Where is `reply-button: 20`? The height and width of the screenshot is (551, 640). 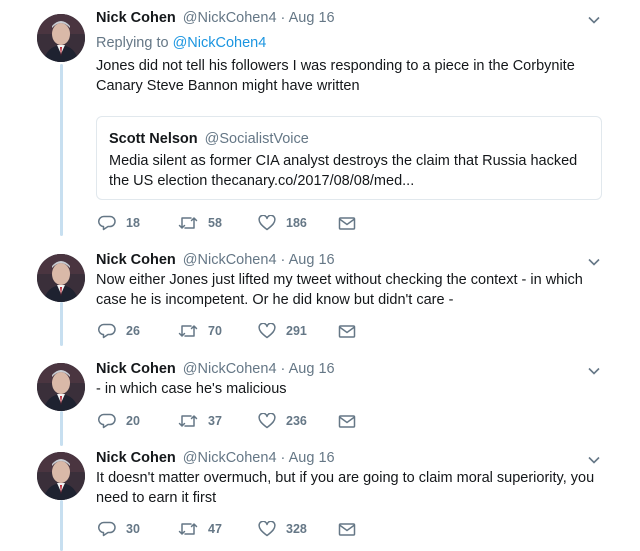 reply-button: 20 is located at coordinates (119, 421).